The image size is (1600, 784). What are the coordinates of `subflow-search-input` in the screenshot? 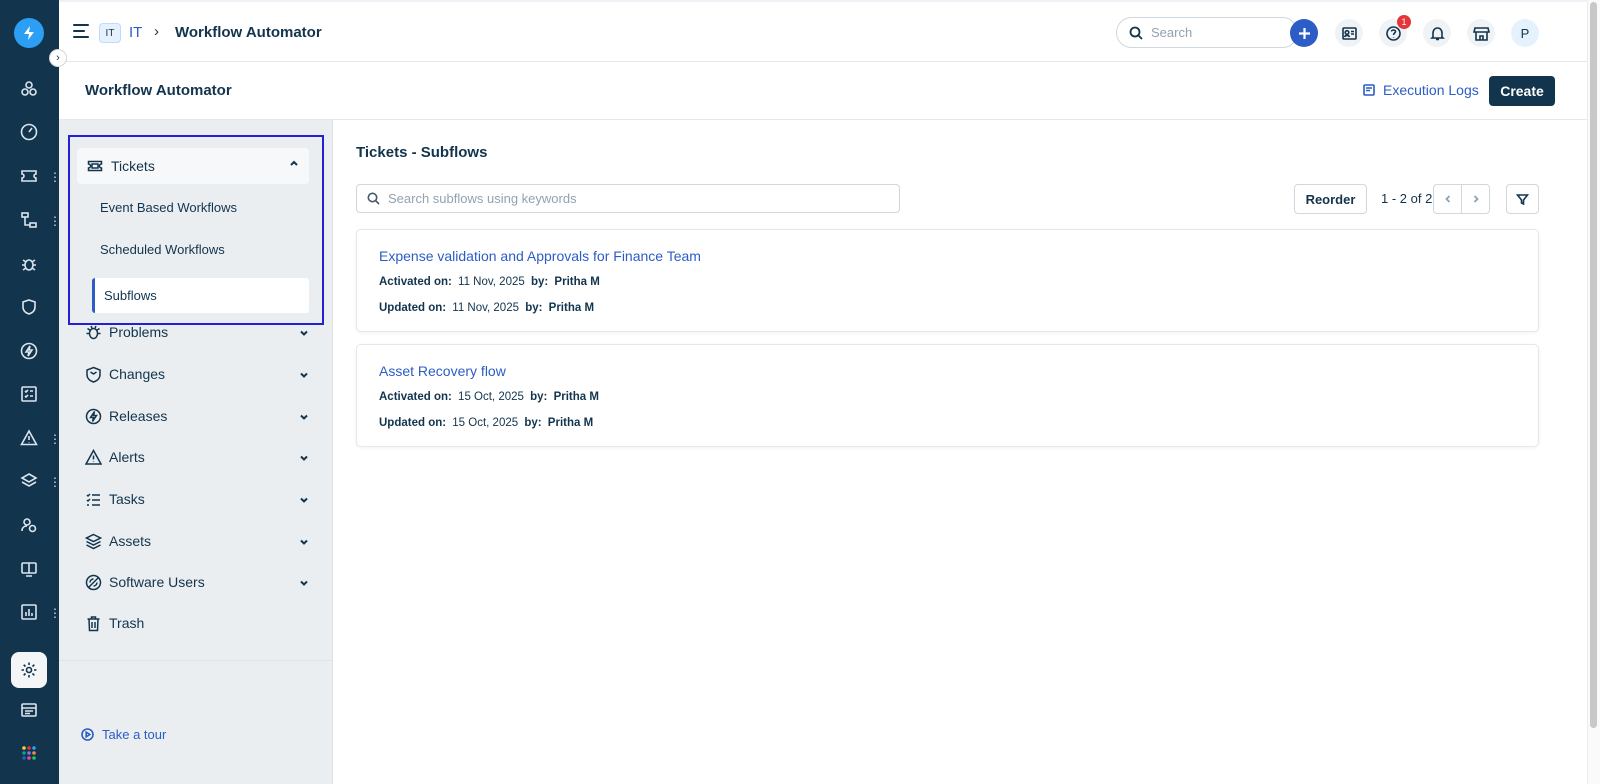 It's located at (628, 198).